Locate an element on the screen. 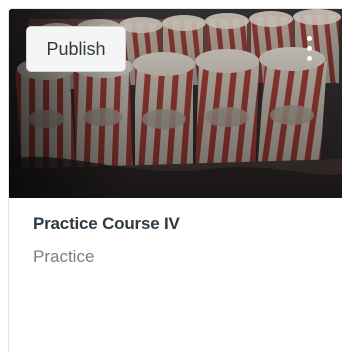 This screenshot has width=342, height=352. more-options-vertical-icon is located at coordinates (309, 49).